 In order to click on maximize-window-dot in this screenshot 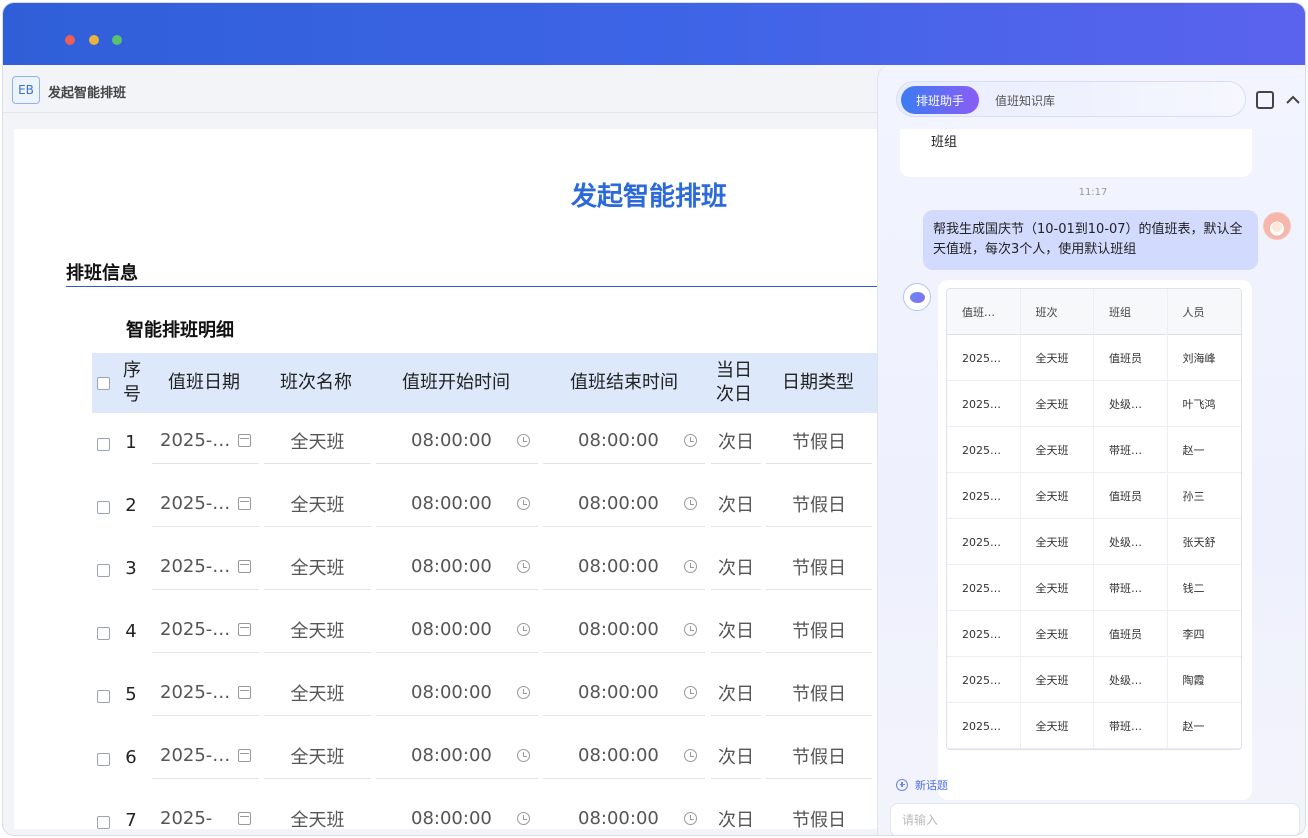, I will do `click(117, 40)`.